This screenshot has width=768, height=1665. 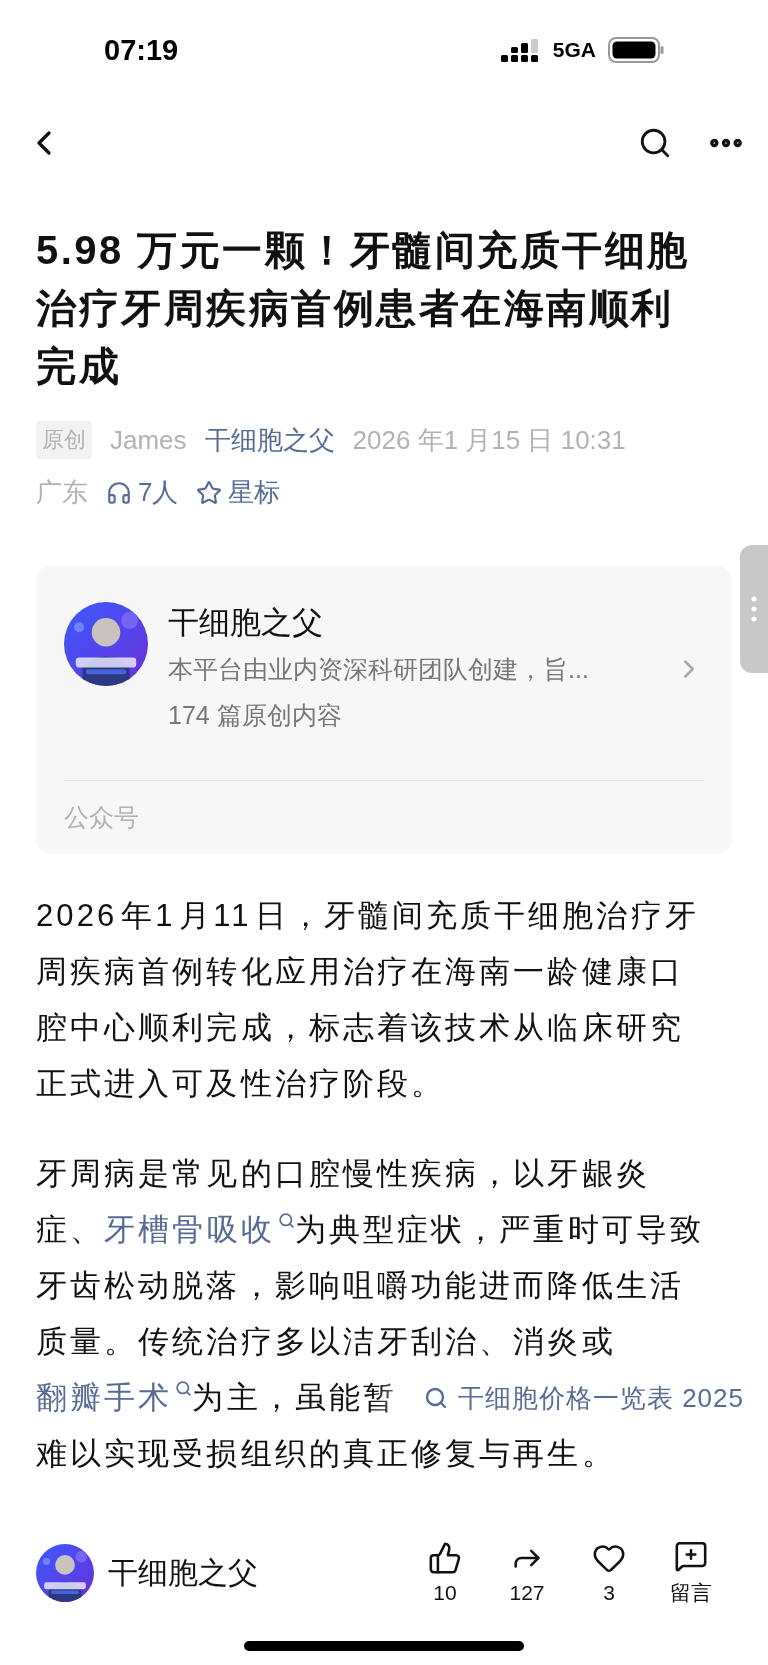 What do you see at coordinates (255, 715) in the screenshot?
I see `article-count: 174 篇原创内容` at bounding box center [255, 715].